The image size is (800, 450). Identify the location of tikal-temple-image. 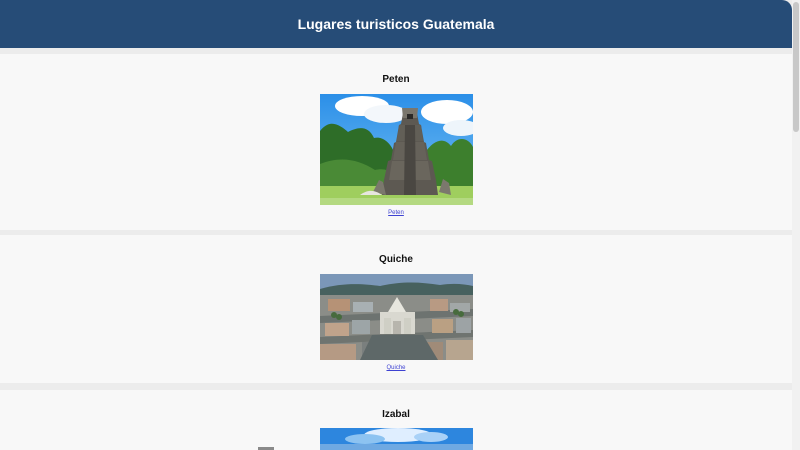
(396, 149).